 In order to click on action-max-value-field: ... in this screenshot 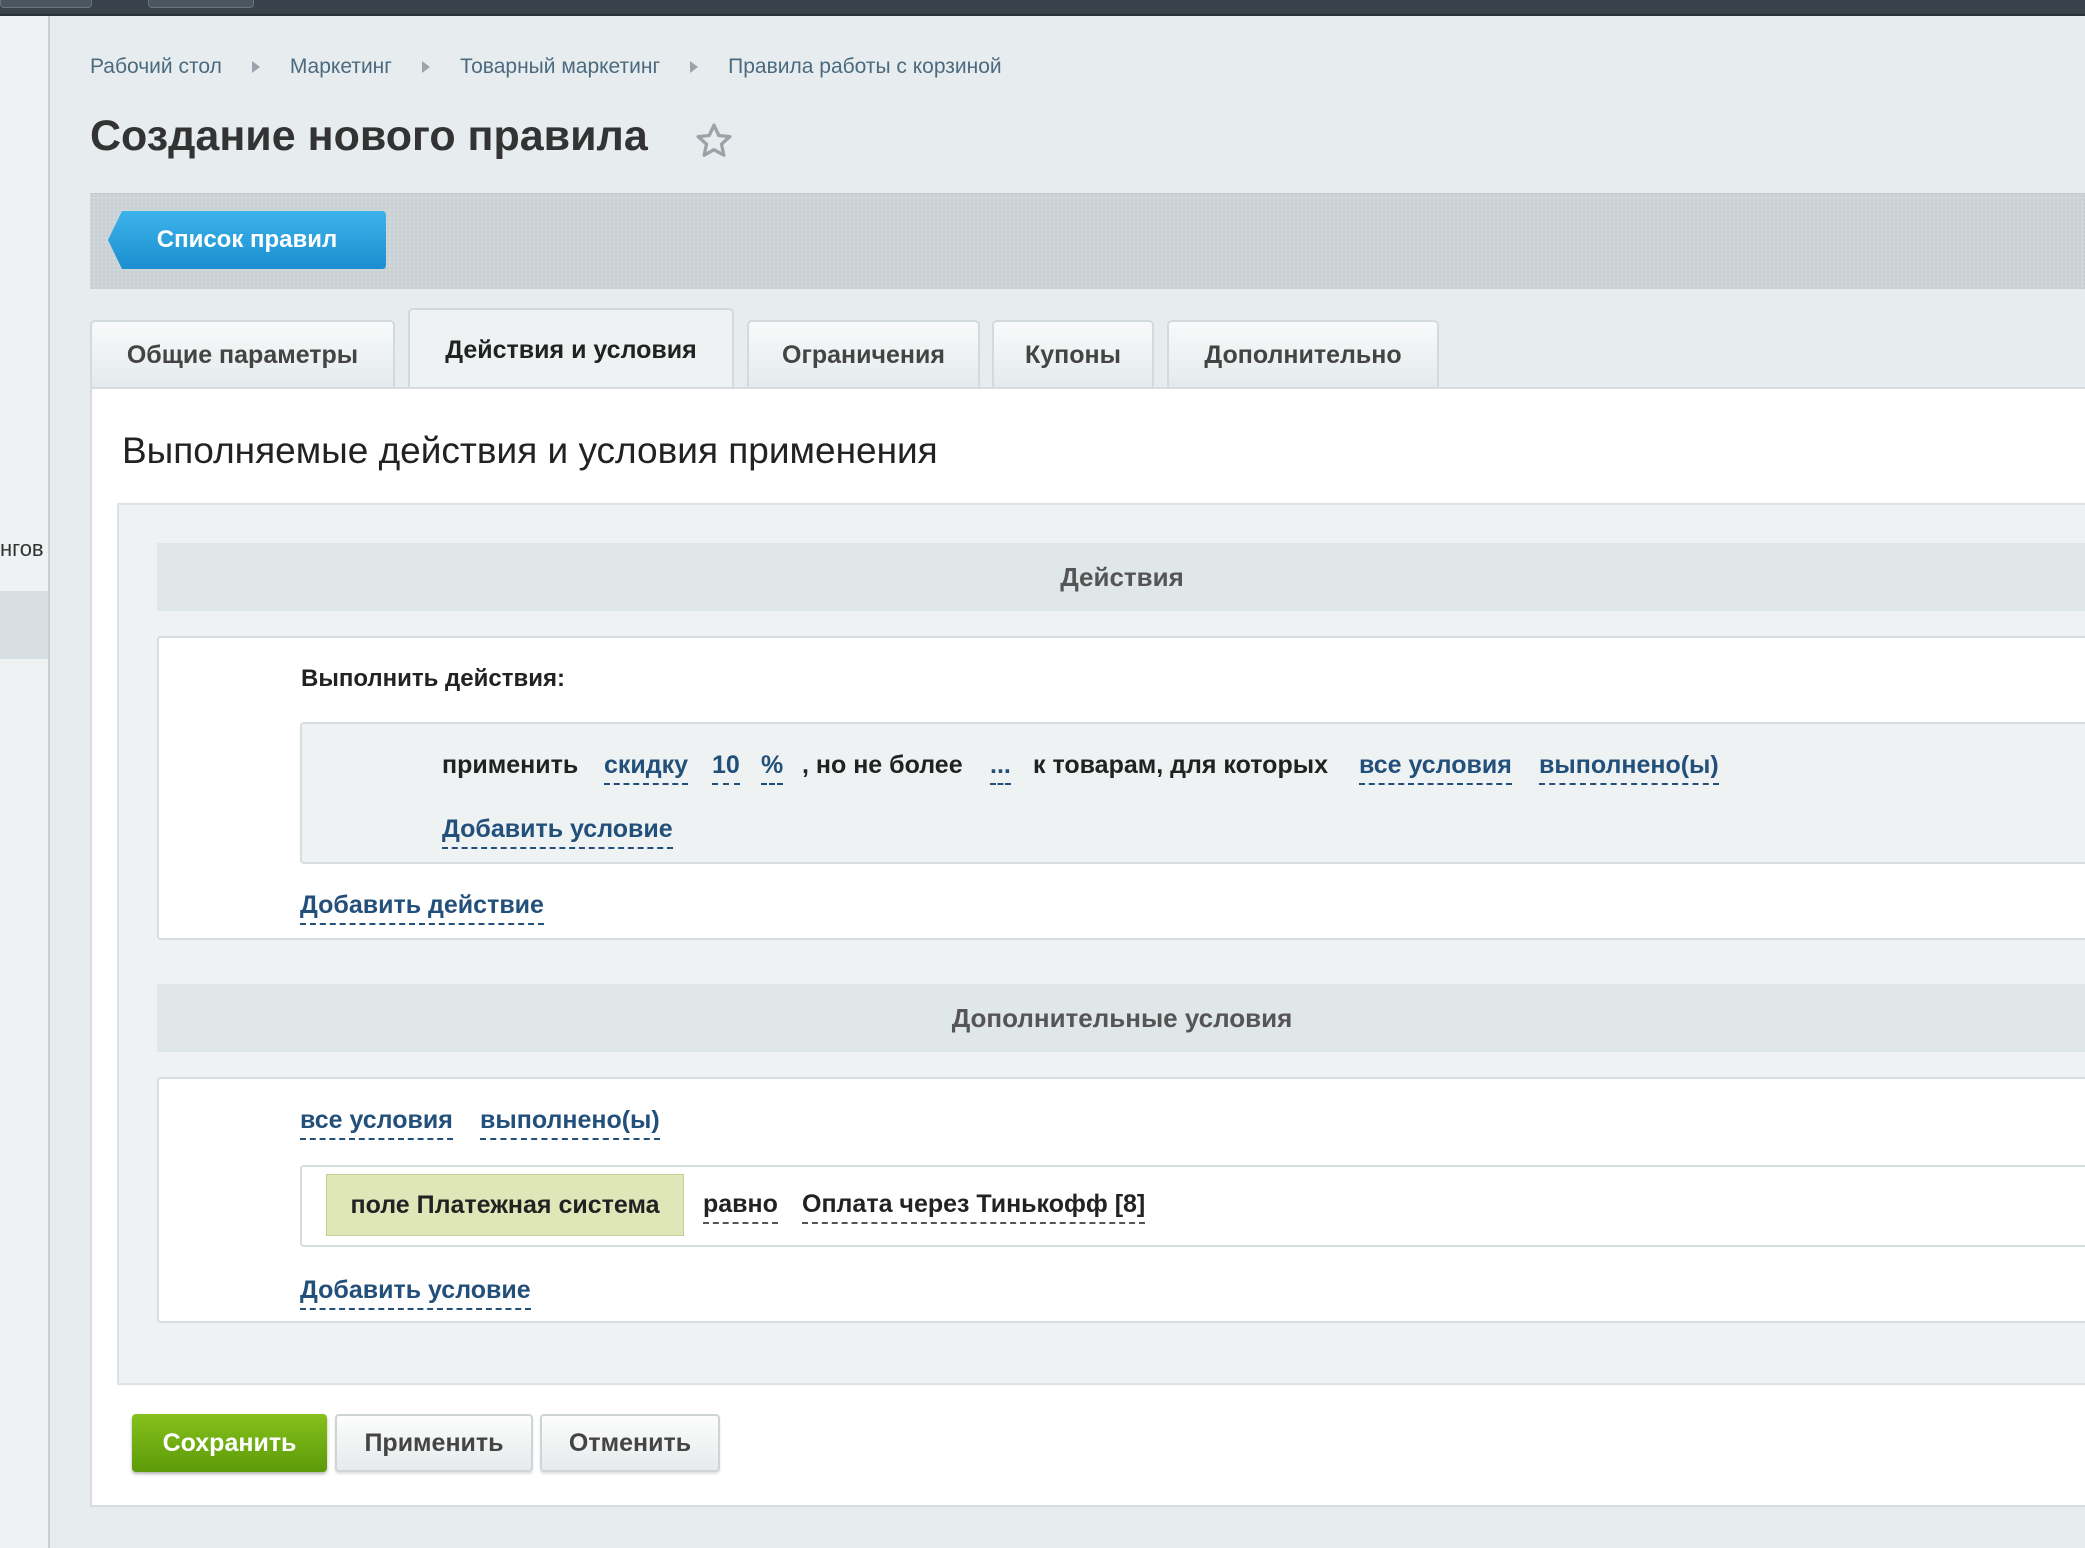, I will do `click(1000, 768)`.